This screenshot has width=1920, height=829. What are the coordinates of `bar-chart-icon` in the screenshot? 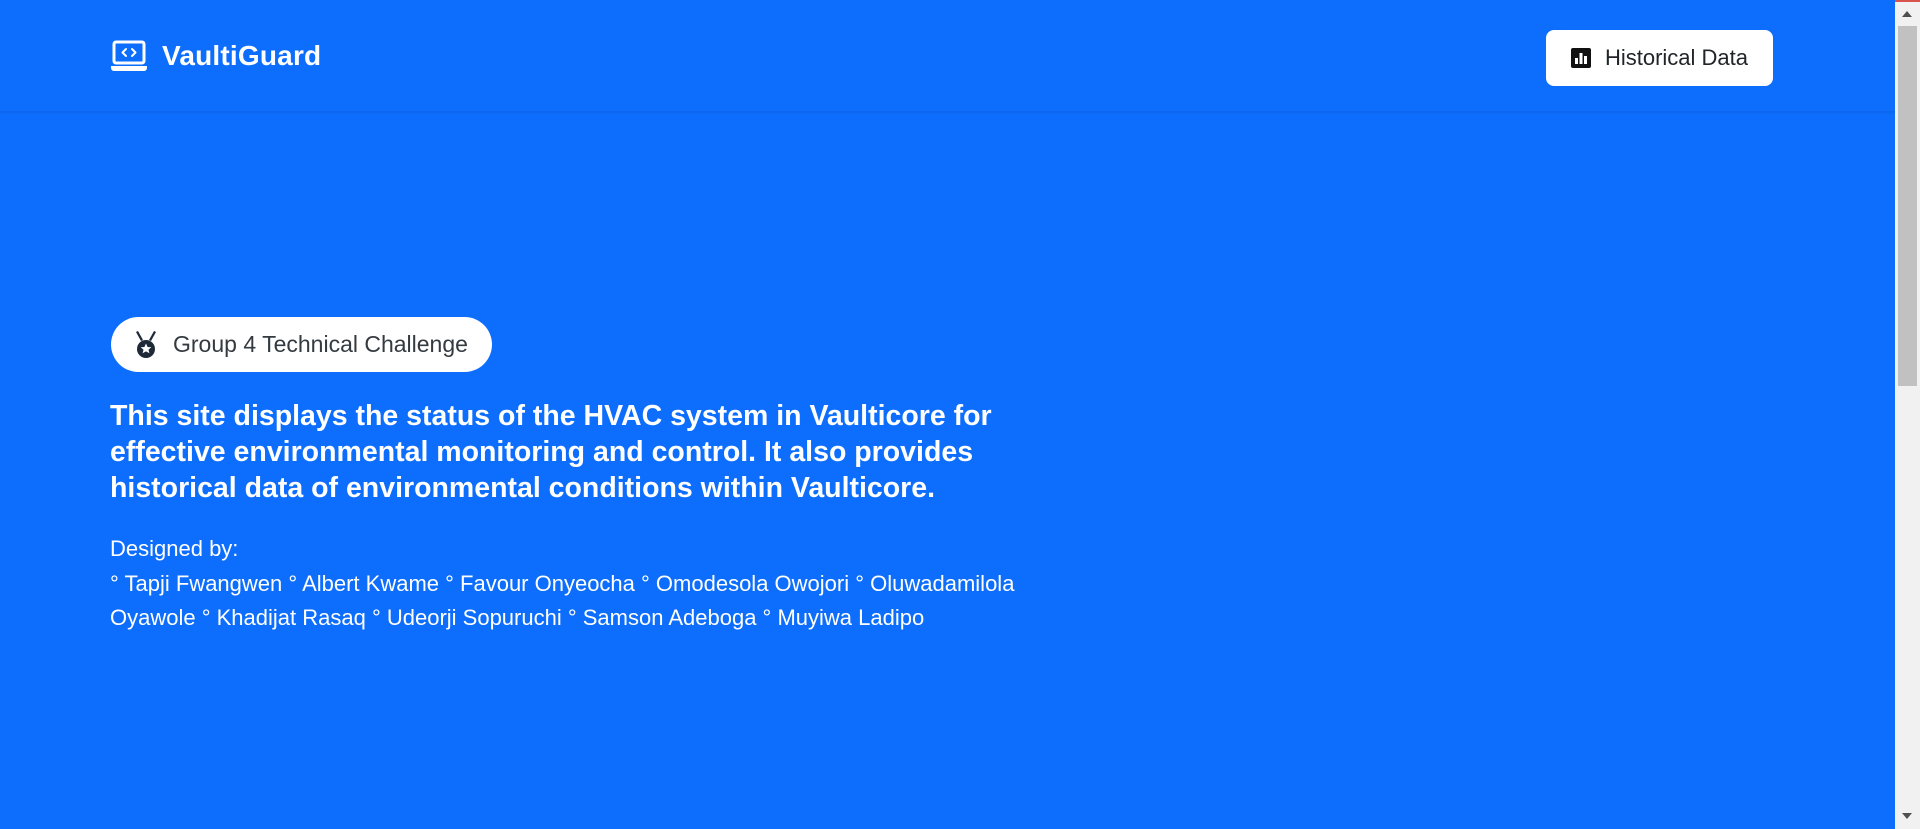 It's located at (1580, 58).